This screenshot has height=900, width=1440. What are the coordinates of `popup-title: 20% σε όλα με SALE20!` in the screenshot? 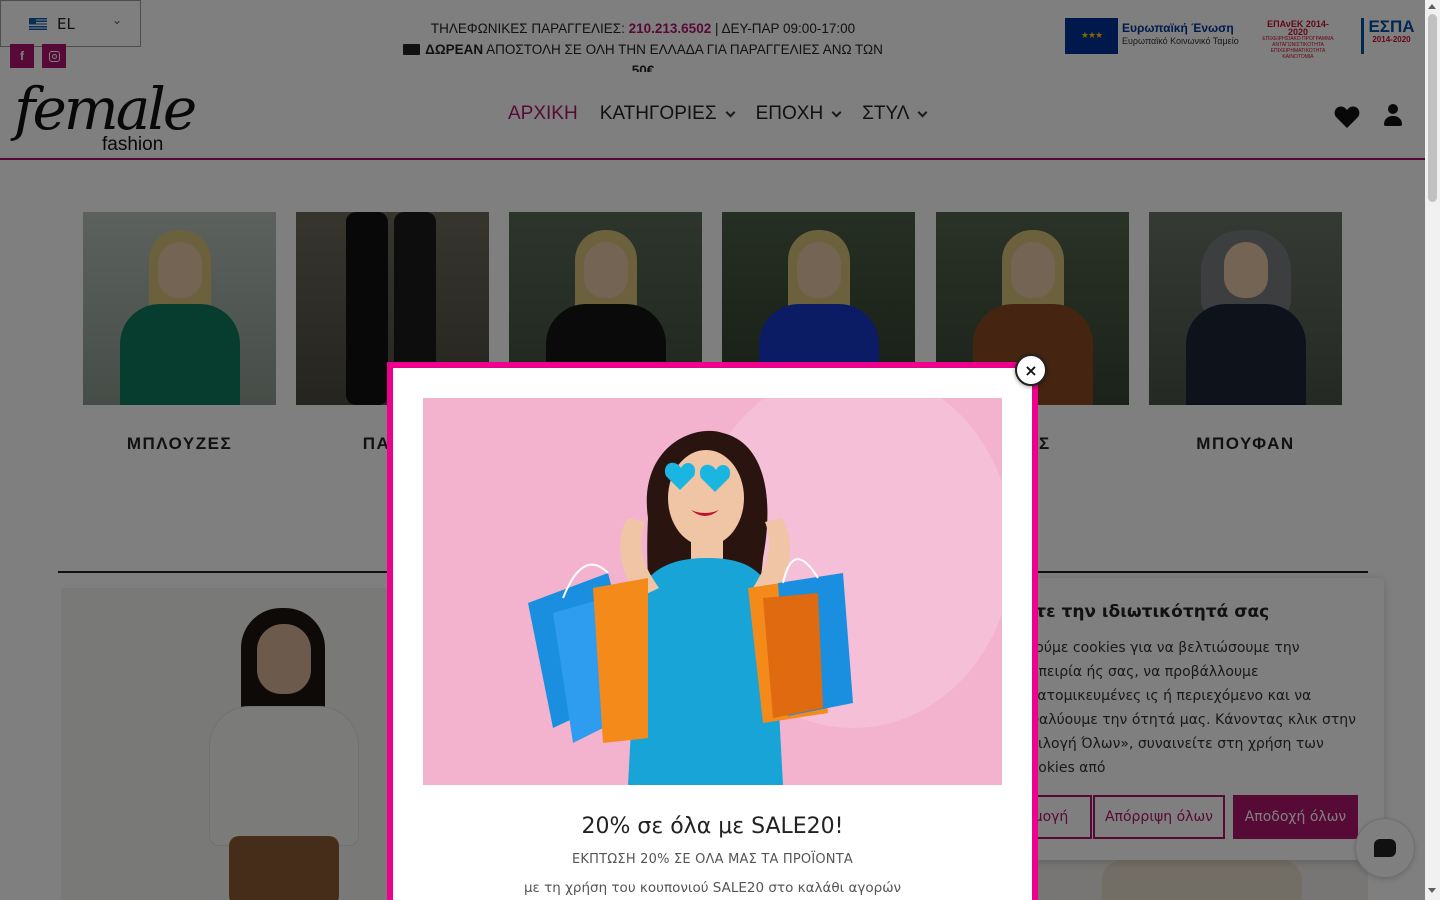 It's located at (712, 826).